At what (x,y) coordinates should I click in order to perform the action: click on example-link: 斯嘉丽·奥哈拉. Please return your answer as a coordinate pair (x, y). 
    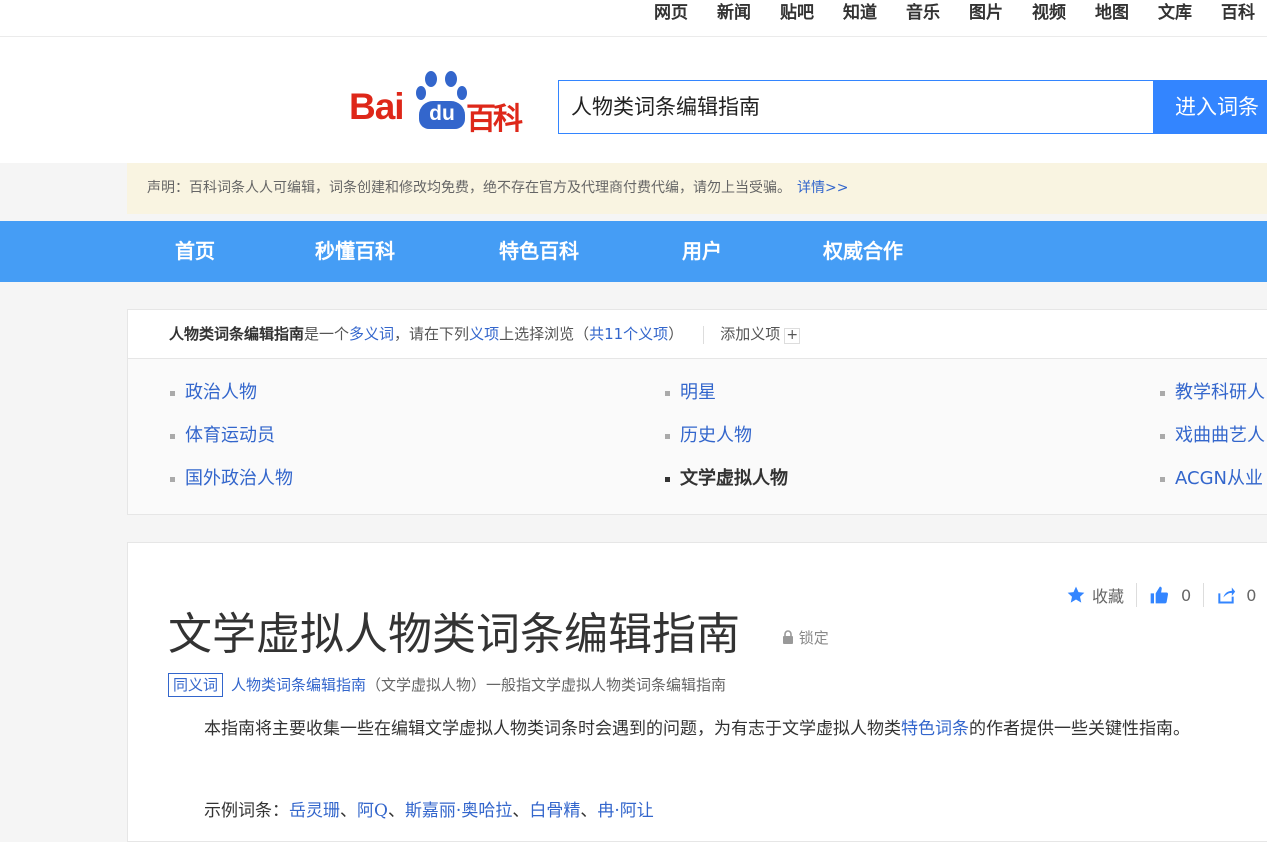
    Looking at the image, I should click on (458, 811).